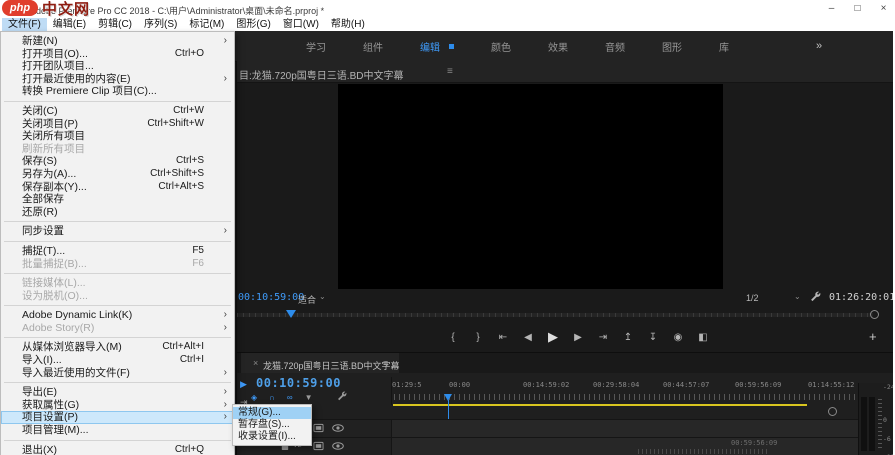 This screenshot has width=895, height=455. I want to click on workspace-tab: 颜色, so click(501, 46).